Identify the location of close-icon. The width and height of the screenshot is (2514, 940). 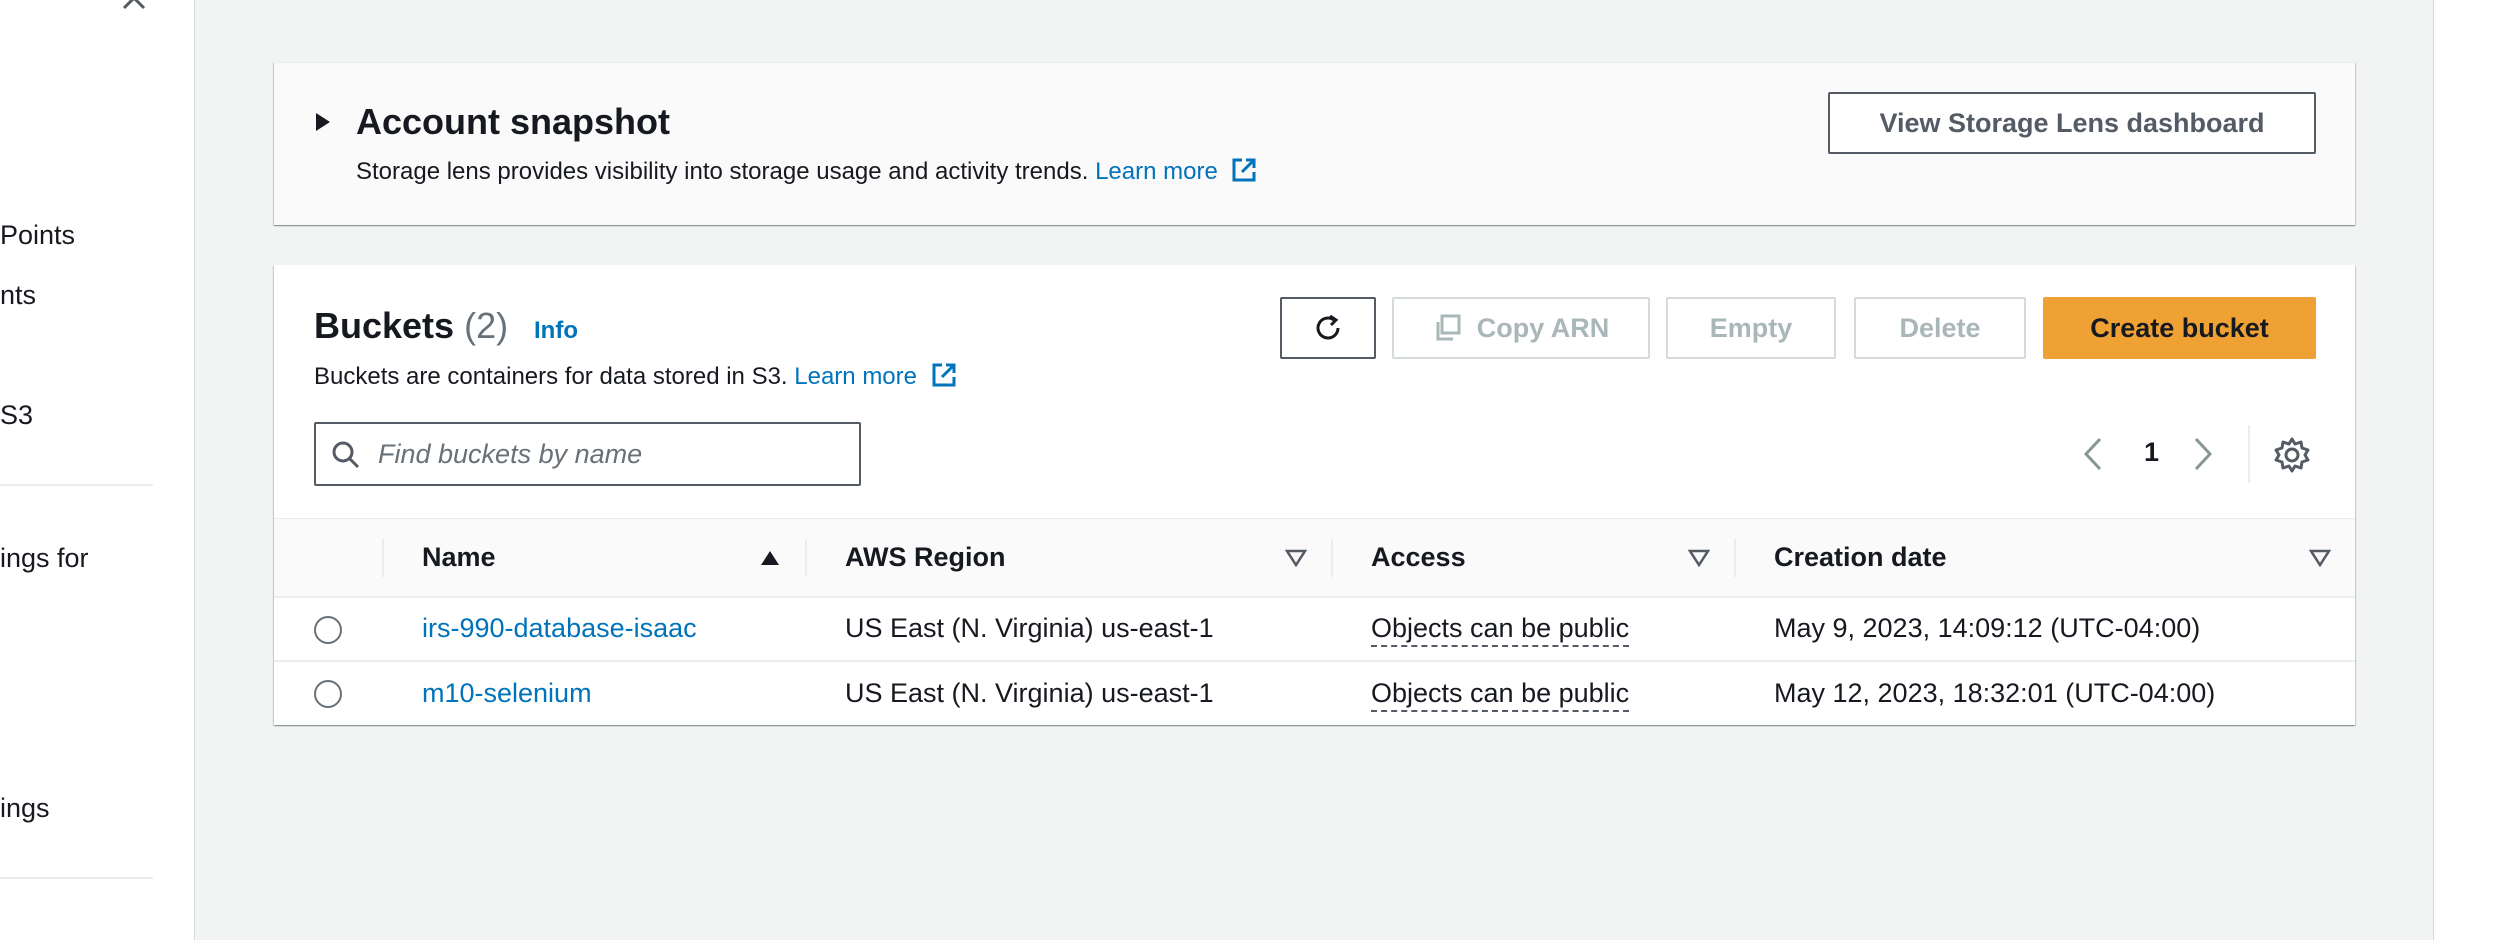
(134, 7).